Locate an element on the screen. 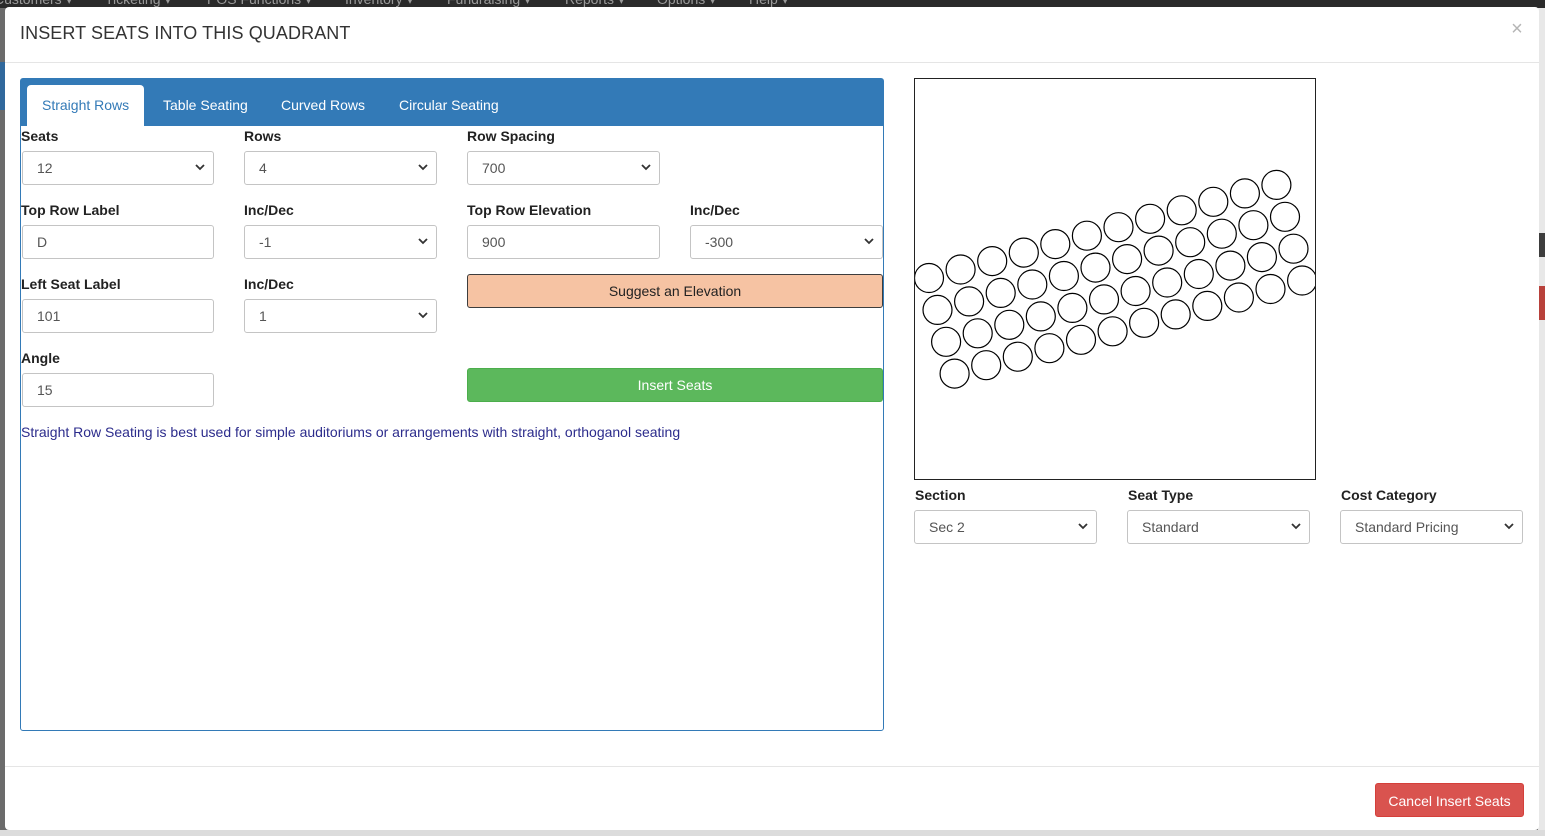 Image resolution: width=1545 pixels, height=836 pixels. elevation-incdec-select: -300 is located at coordinates (786, 242).